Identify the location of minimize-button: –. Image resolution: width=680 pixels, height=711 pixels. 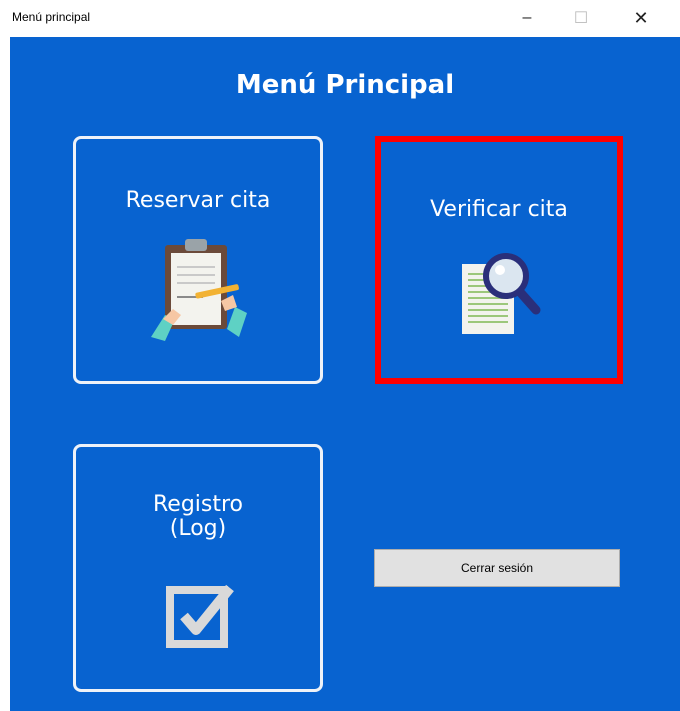
(527, 18).